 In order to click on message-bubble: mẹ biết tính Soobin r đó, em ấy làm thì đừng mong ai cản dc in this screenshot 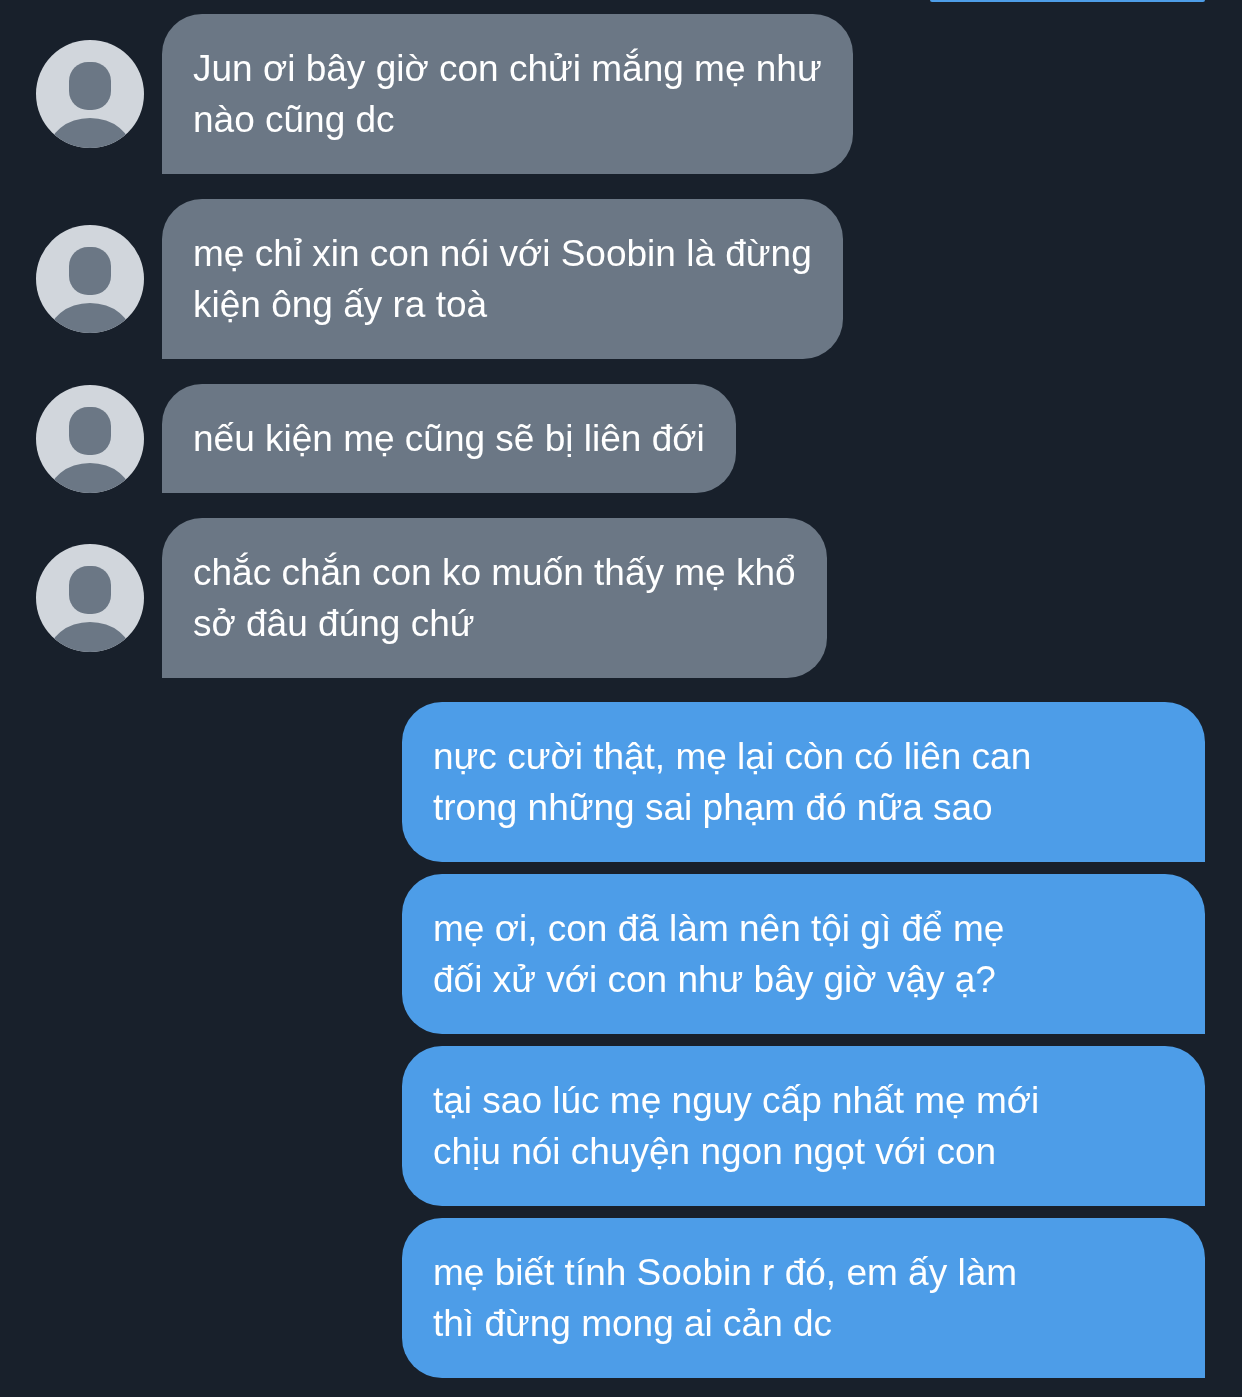, I will do `click(803, 1298)`.